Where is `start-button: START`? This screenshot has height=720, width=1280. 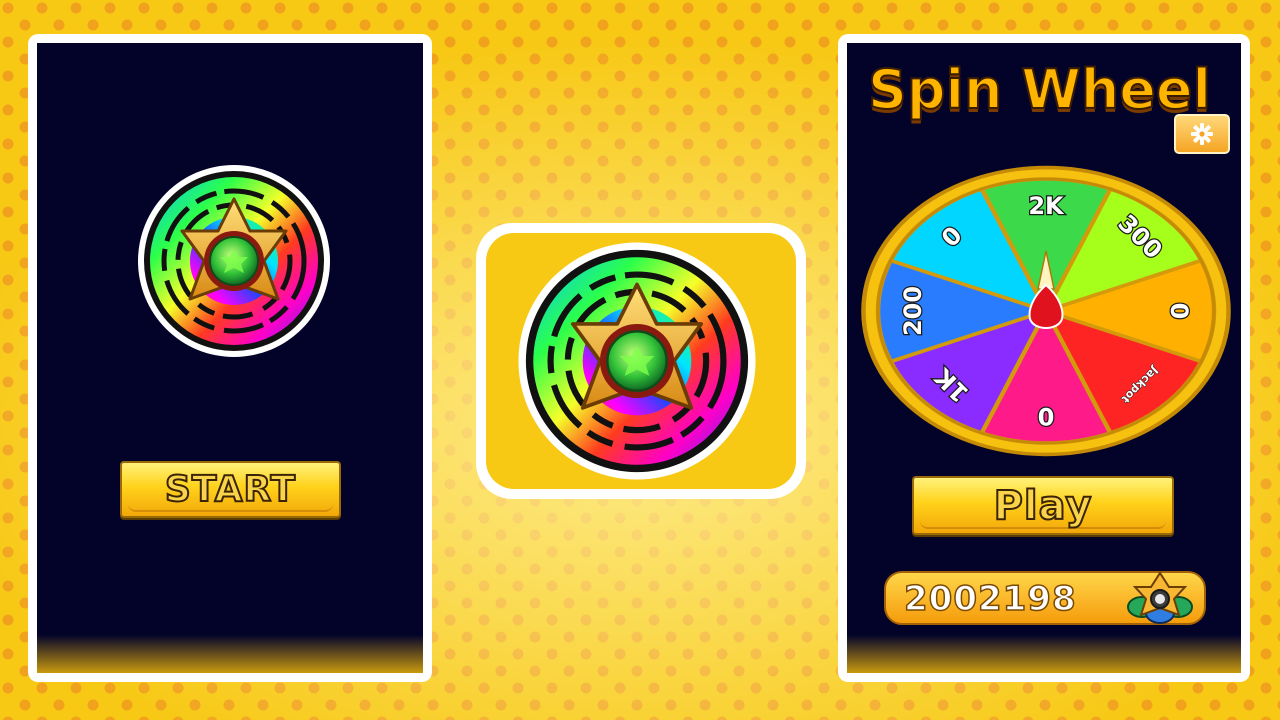 start-button: START is located at coordinates (230, 489).